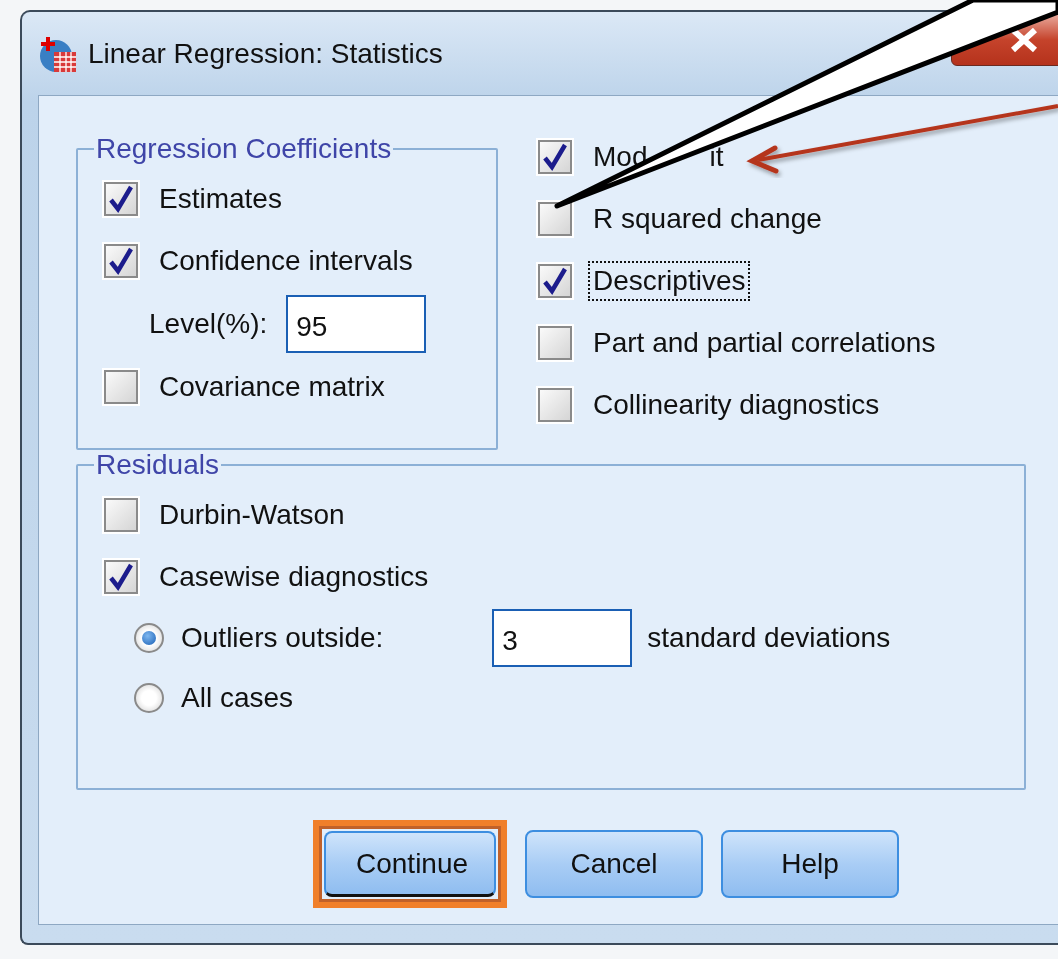 This screenshot has height=959, width=1058. I want to click on checkbox-label: Covariance matrix, so click(272, 387).